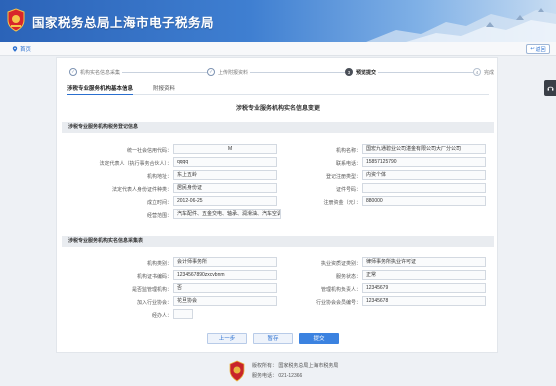 The width and height of the screenshot is (556, 386). I want to click on id-type-field: 居民身份证, so click(225, 188).